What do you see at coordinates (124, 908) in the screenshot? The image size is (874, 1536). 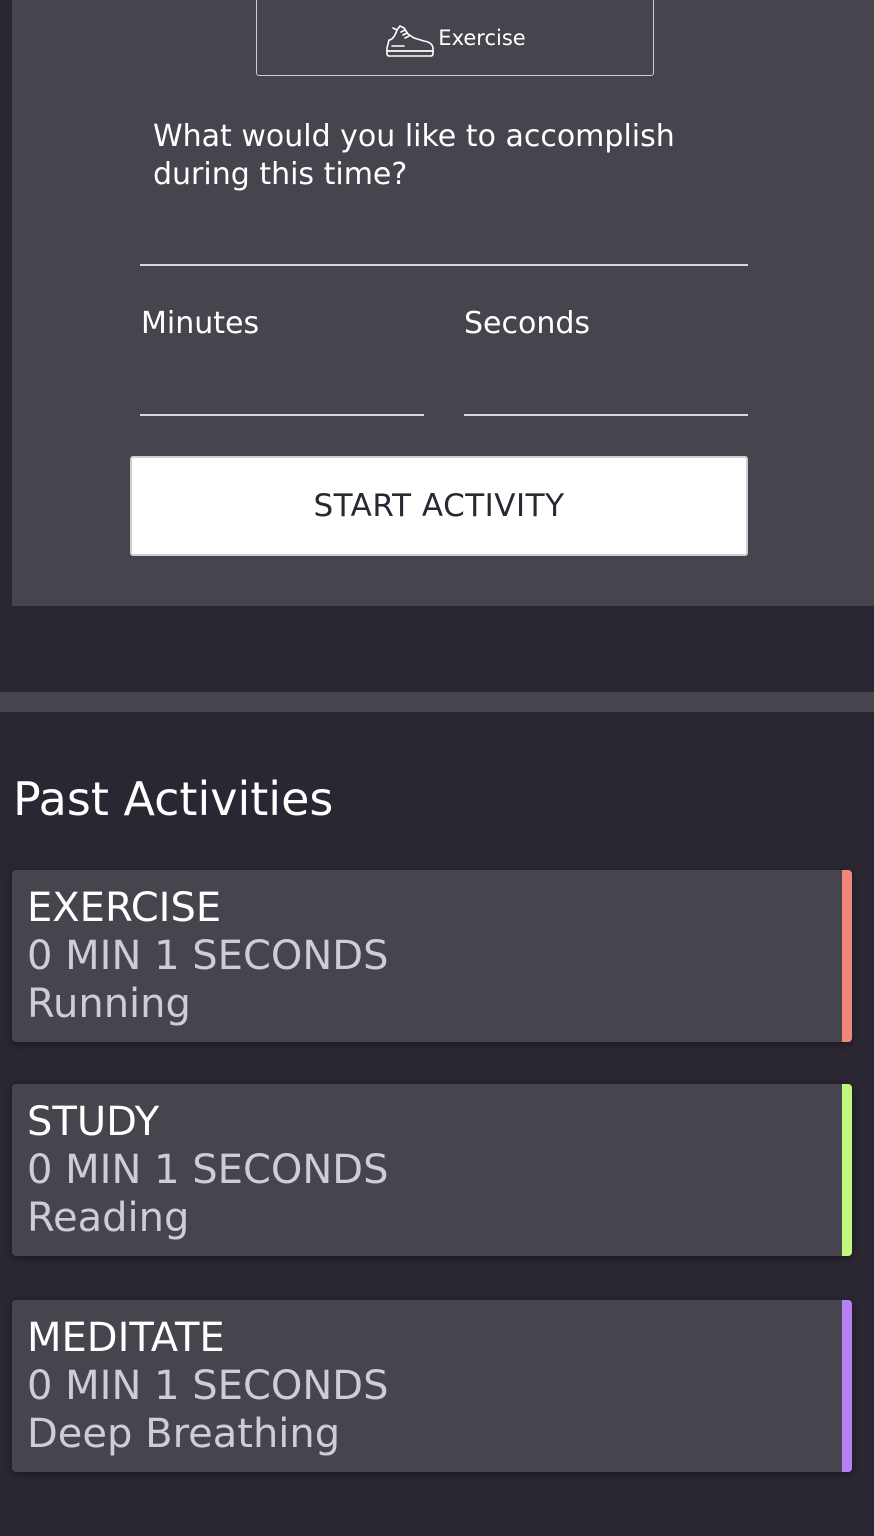 I see `activity-type: EXERCISE` at bounding box center [124, 908].